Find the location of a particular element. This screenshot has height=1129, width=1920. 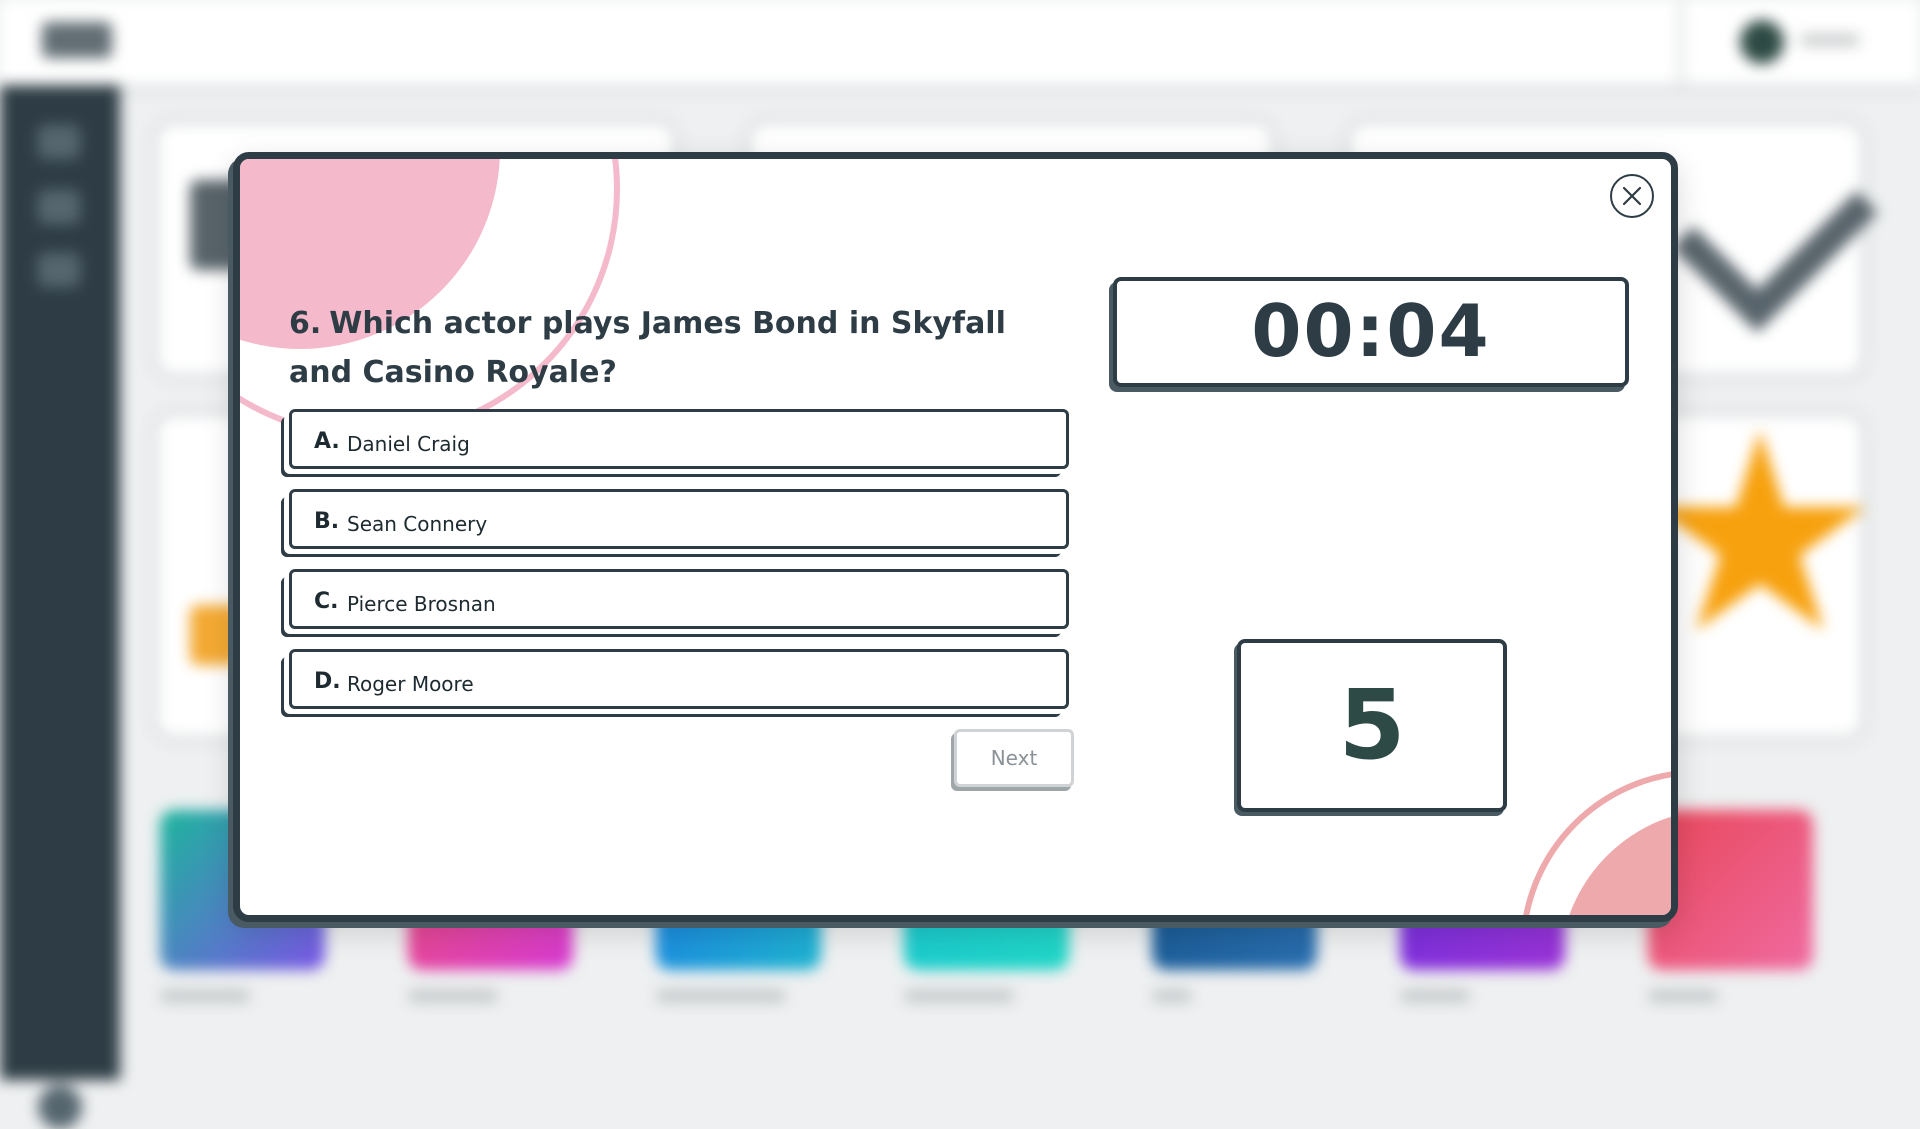

top-bar is located at coordinates (960, 45).